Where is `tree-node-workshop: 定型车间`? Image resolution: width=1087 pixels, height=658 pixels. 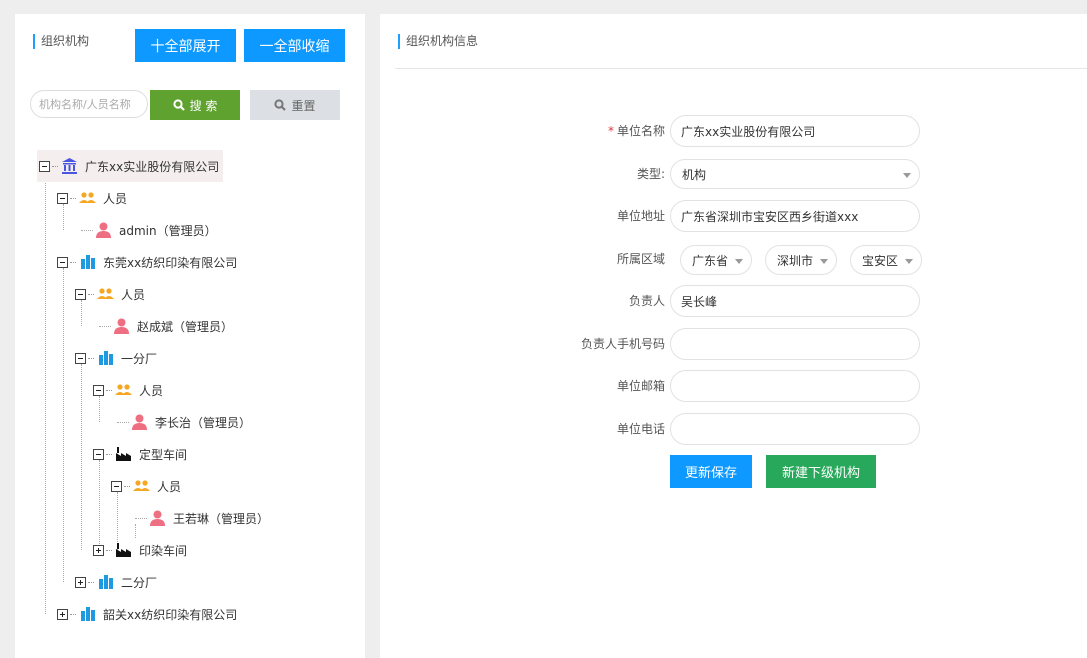 tree-node-workshop: 定型车间 is located at coordinates (140, 454).